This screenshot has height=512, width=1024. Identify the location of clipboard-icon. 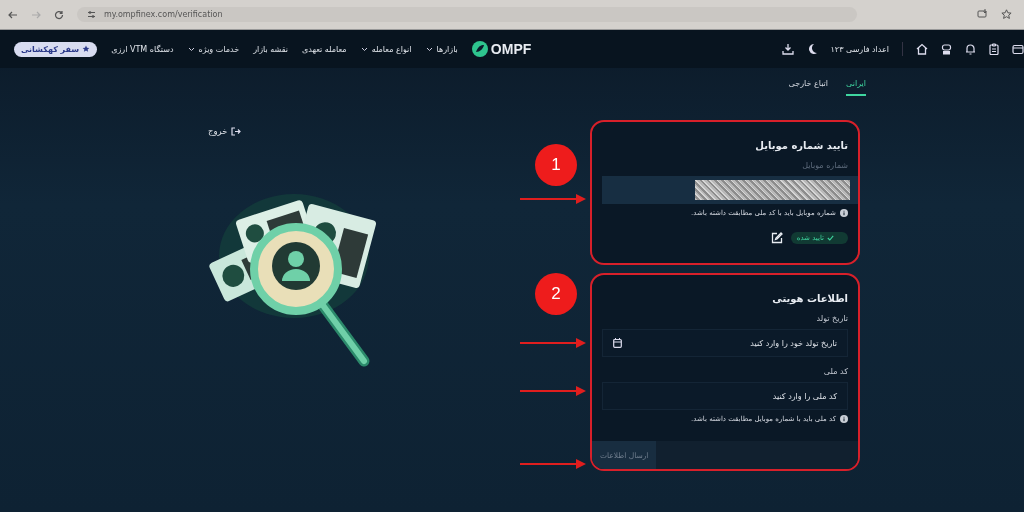
(994, 49).